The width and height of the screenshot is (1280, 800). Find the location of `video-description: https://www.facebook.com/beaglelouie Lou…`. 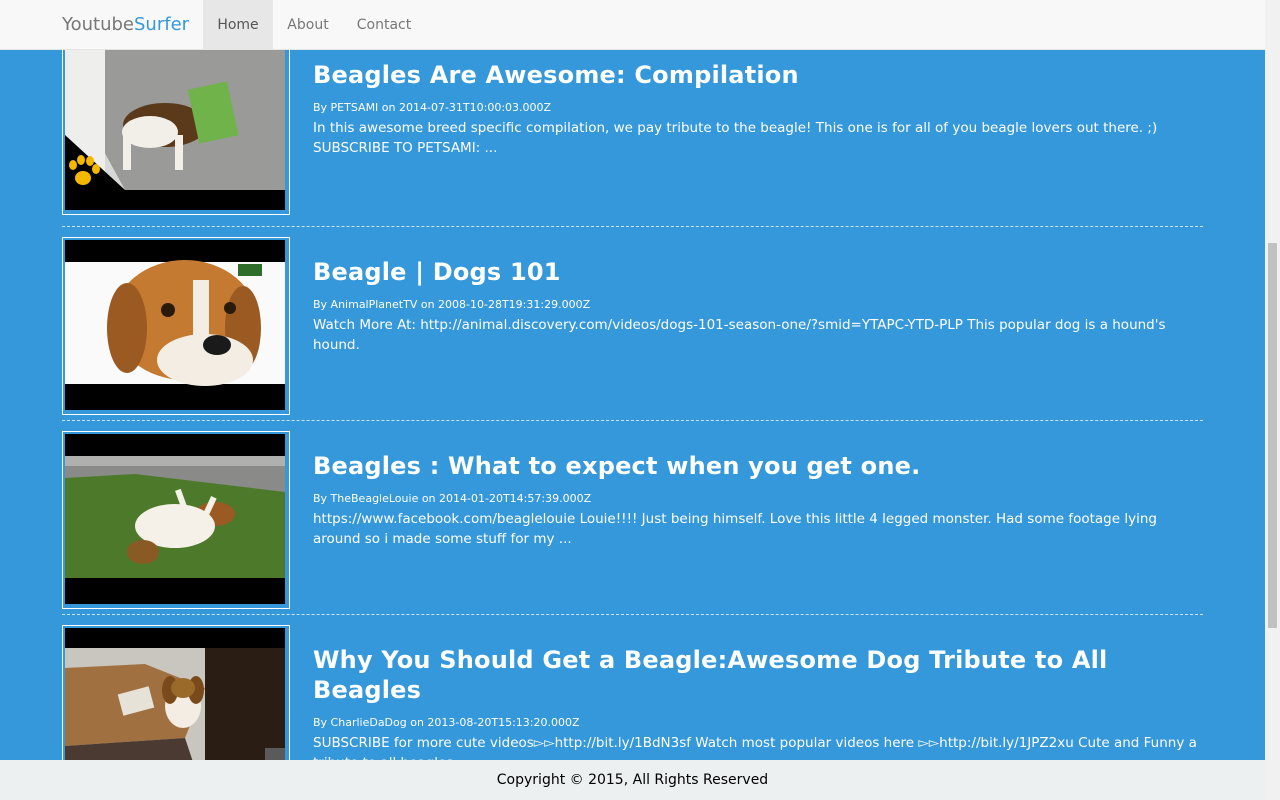

video-description: https://www.facebook.com/beaglelouie Lou… is located at coordinates (735, 529).